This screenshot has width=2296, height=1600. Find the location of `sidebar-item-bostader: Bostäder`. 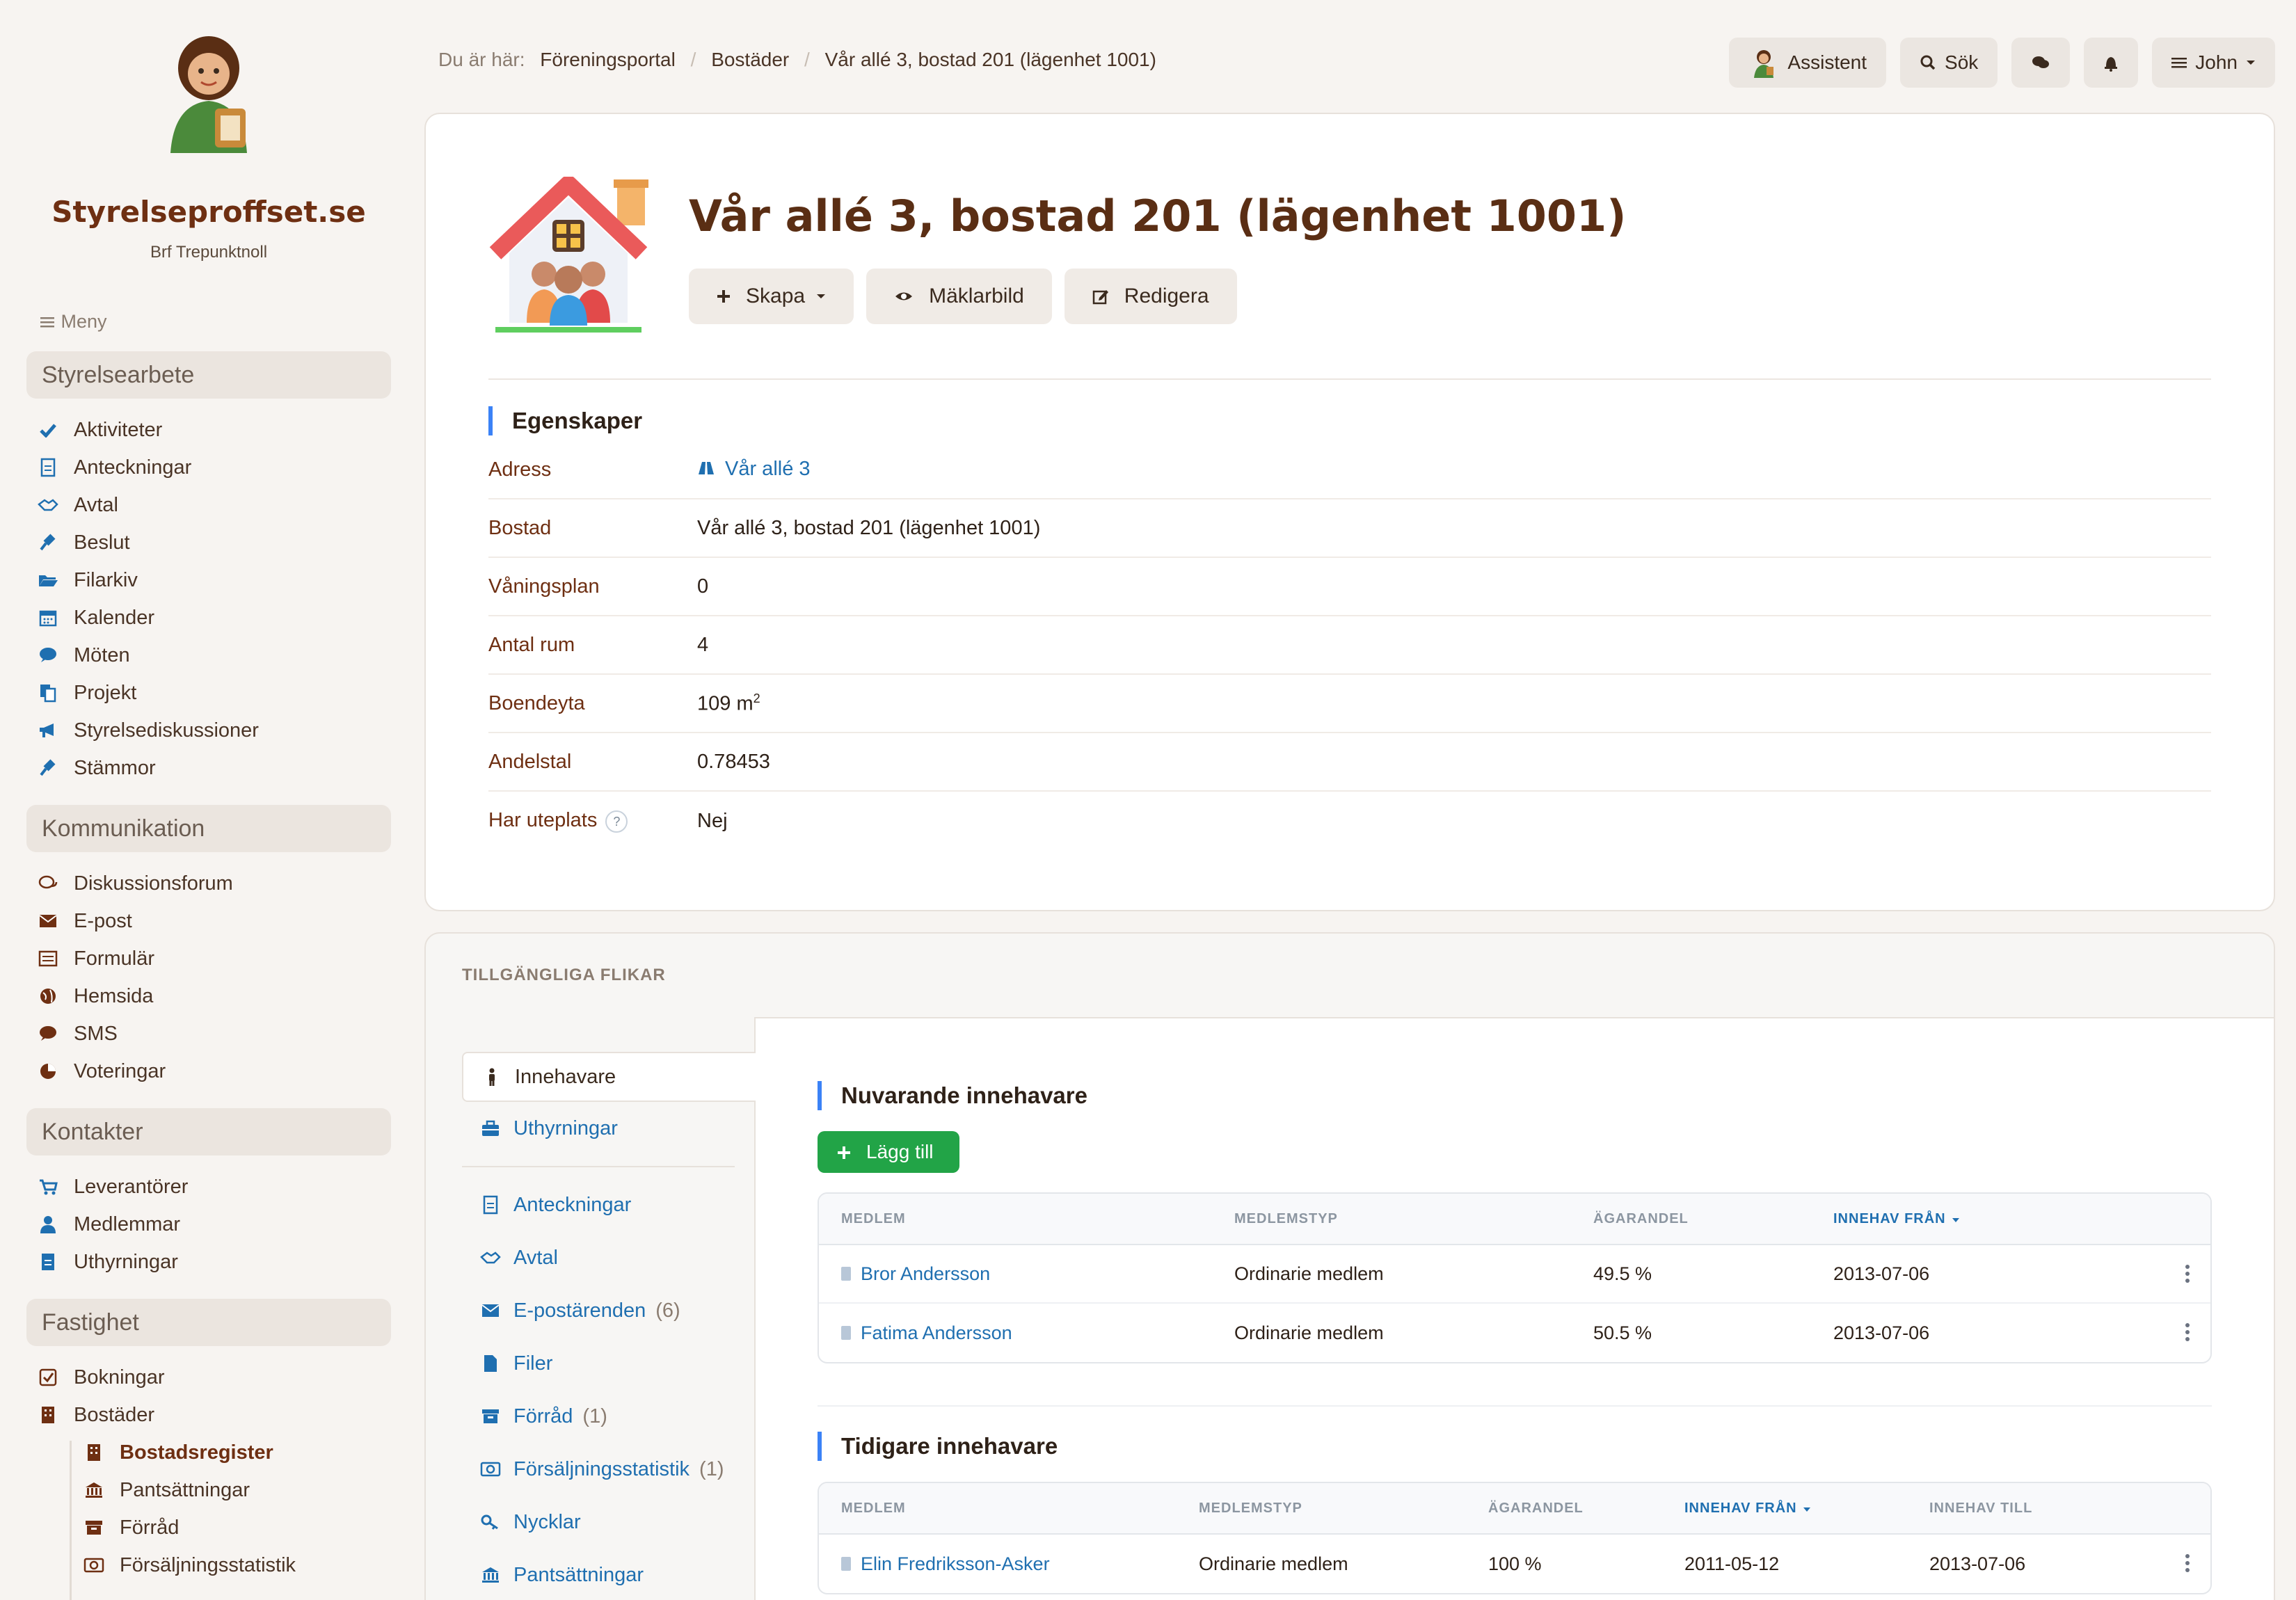

sidebar-item-bostader: Bostäder is located at coordinates (208, 1415).